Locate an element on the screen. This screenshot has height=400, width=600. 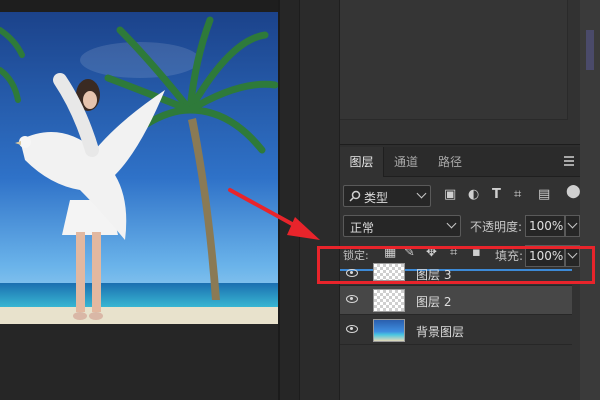
outer-scroll-strip is located at coordinates (590, 200).